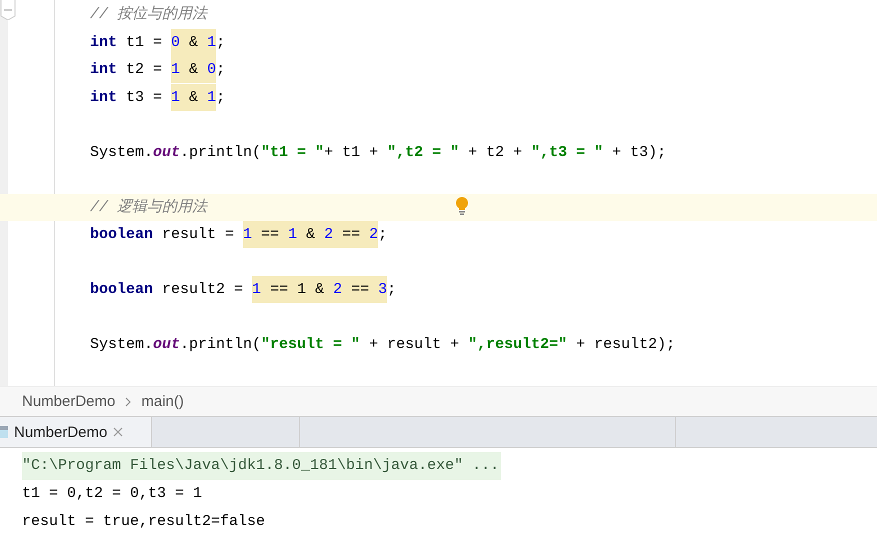 This screenshot has height=533, width=877. I want to click on code-line: boolean result2 = 1 == 1 & 2 == 3;, so click(243, 290).